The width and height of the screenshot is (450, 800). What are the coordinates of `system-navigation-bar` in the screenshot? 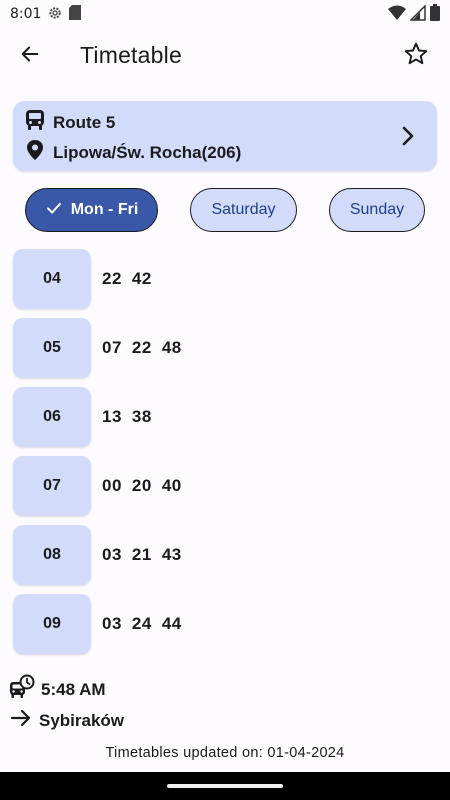 It's located at (225, 786).